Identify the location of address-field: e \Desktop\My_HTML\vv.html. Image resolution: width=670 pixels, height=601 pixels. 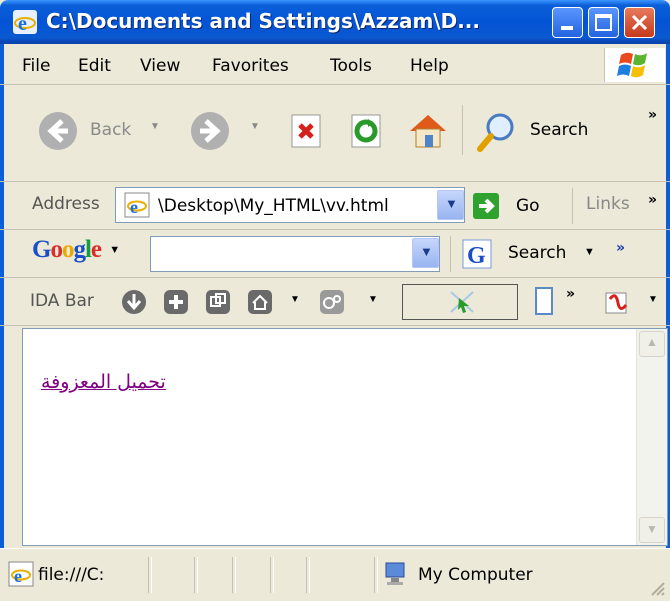
(290, 205).